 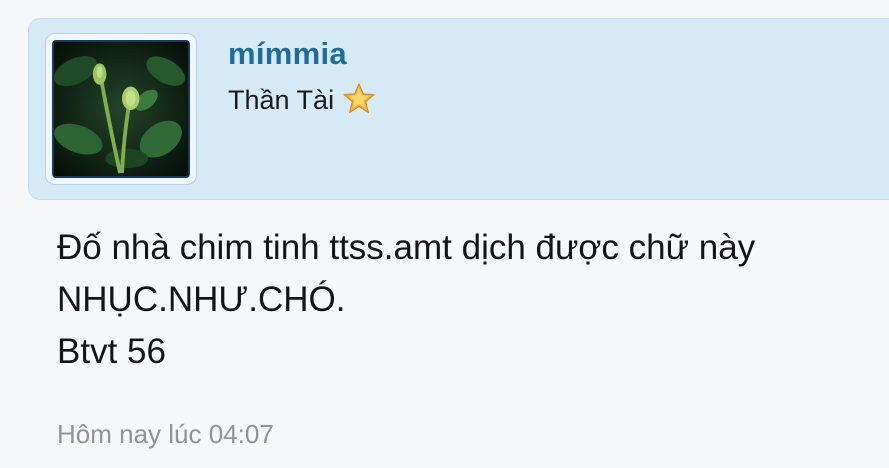 What do you see at coordinates (287, 54) in the screenshot?
I see `username: mímmia` at bounding box center [287, 54].